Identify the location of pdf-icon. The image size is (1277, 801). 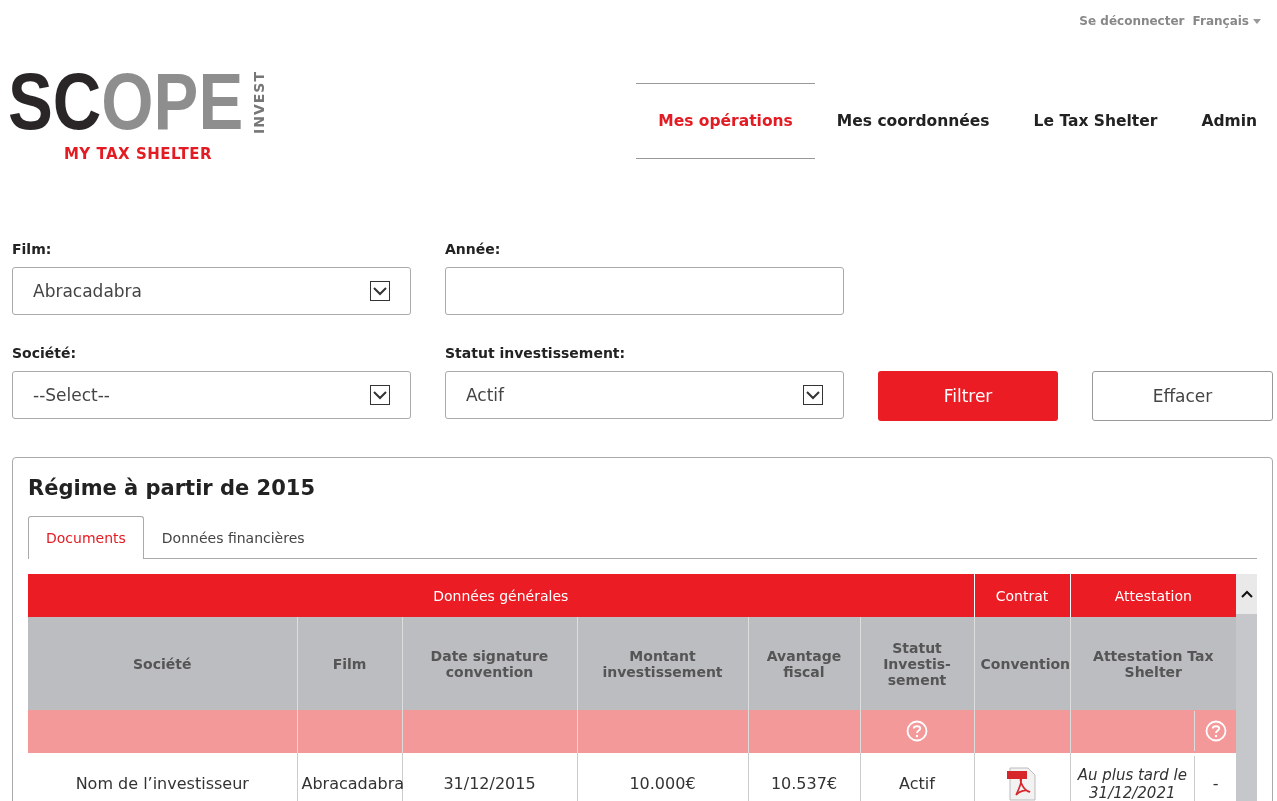
(1022, 783).